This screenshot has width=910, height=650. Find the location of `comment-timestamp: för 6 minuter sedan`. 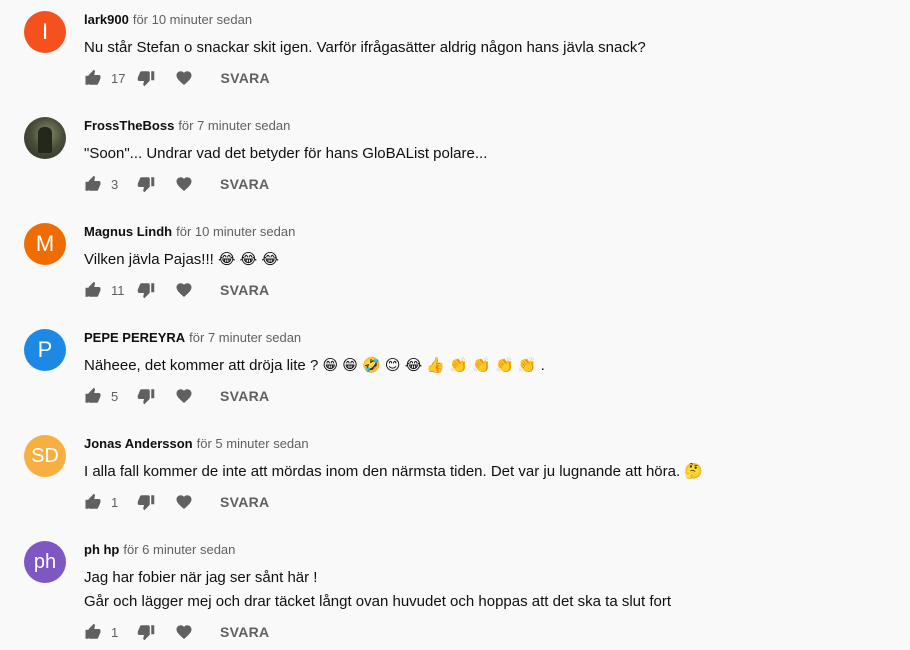

comment-timestamp: för 6 minuter sedan is located at coordinates (179, 549).